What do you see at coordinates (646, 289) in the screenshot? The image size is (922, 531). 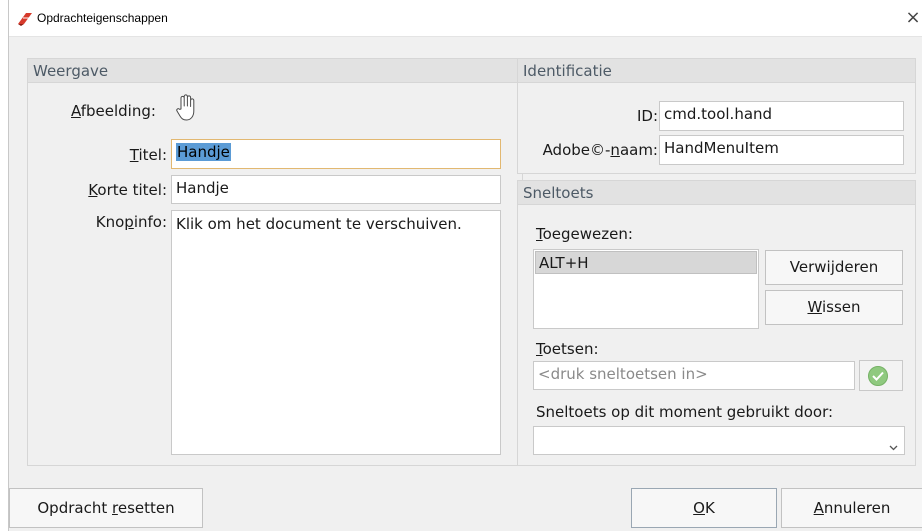 I see `assigned-shortcuts-list: ALT+H` at bounding box center [646, 289].